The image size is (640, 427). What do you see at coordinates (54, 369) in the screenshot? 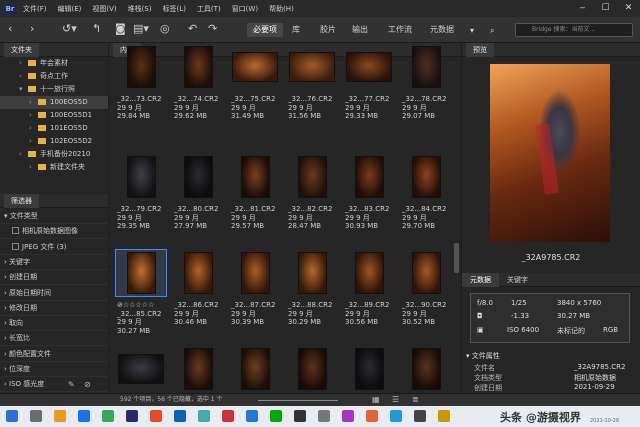
I see `filter-row: › 位深度` at bounding box center [54, 369].